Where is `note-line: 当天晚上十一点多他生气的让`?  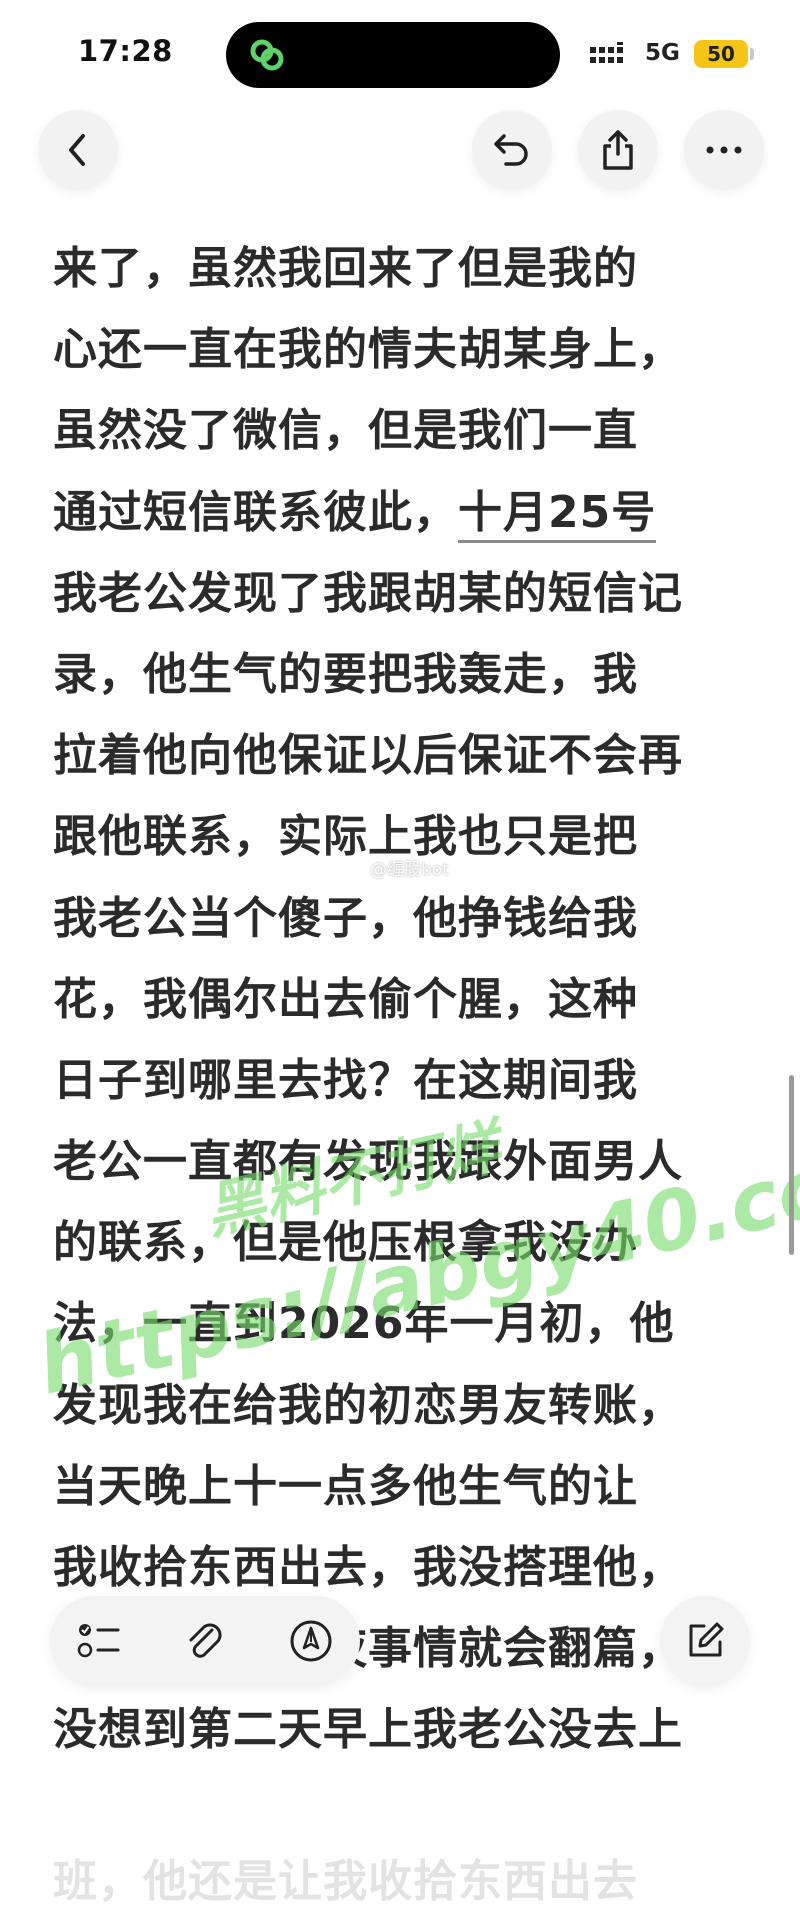
note-line: 当天晚上十一点多他生气的让 is located at coordinates (345, 1486).